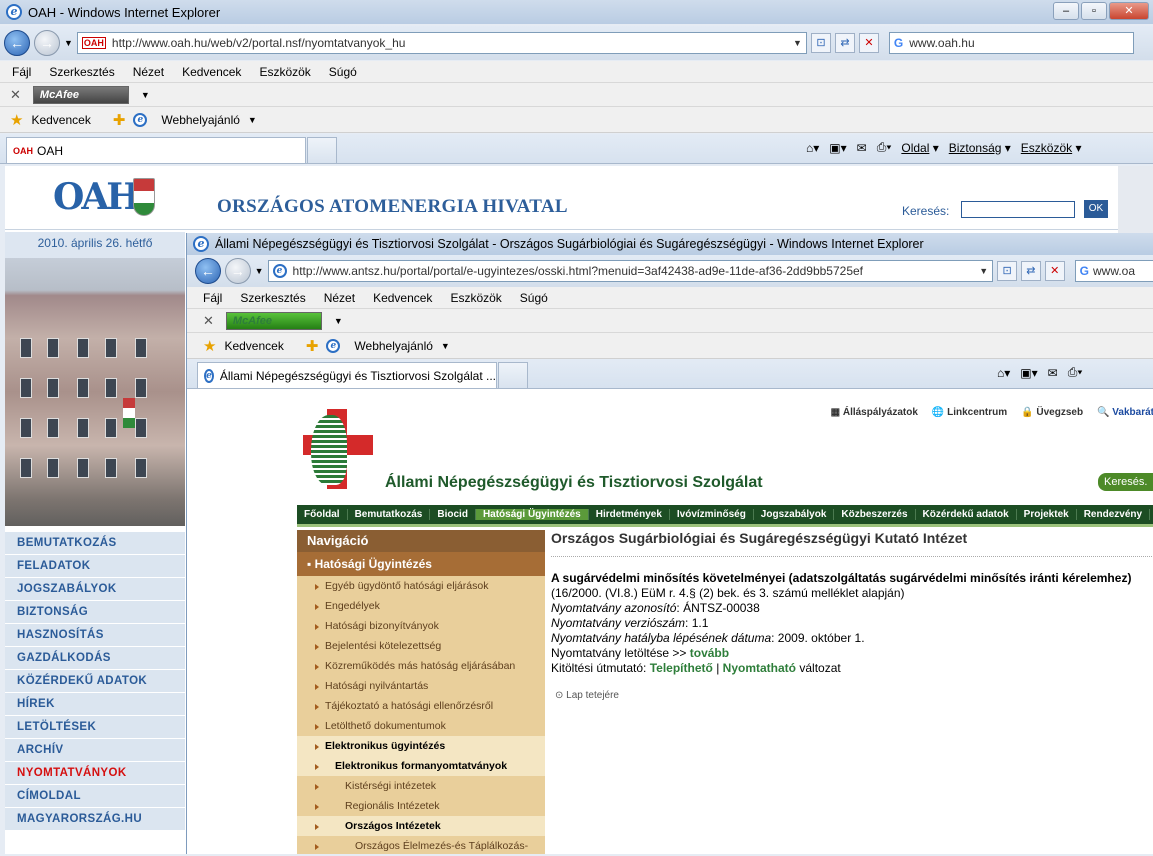 The width and height of the screenshot is (1153, 856). I want to click on download-link: tovább, so click(709, 653).